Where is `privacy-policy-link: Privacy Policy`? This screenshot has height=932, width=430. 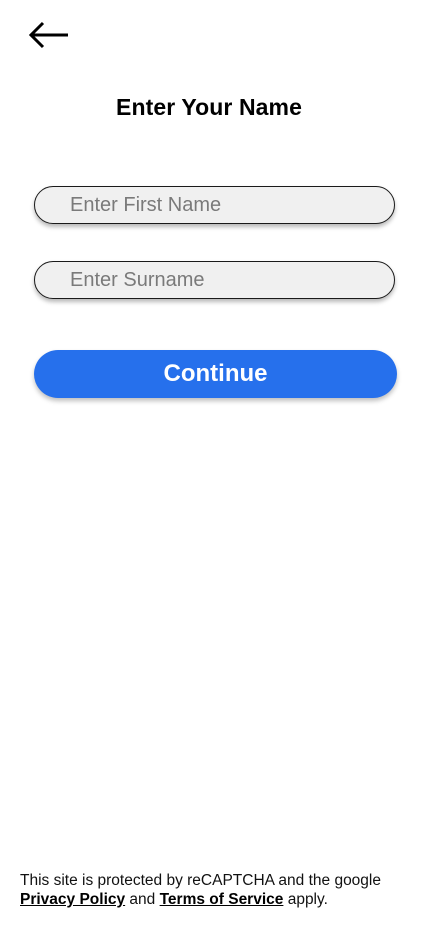 privacy-policy-link: Privacy Policy is located at coordinates (72, 899).